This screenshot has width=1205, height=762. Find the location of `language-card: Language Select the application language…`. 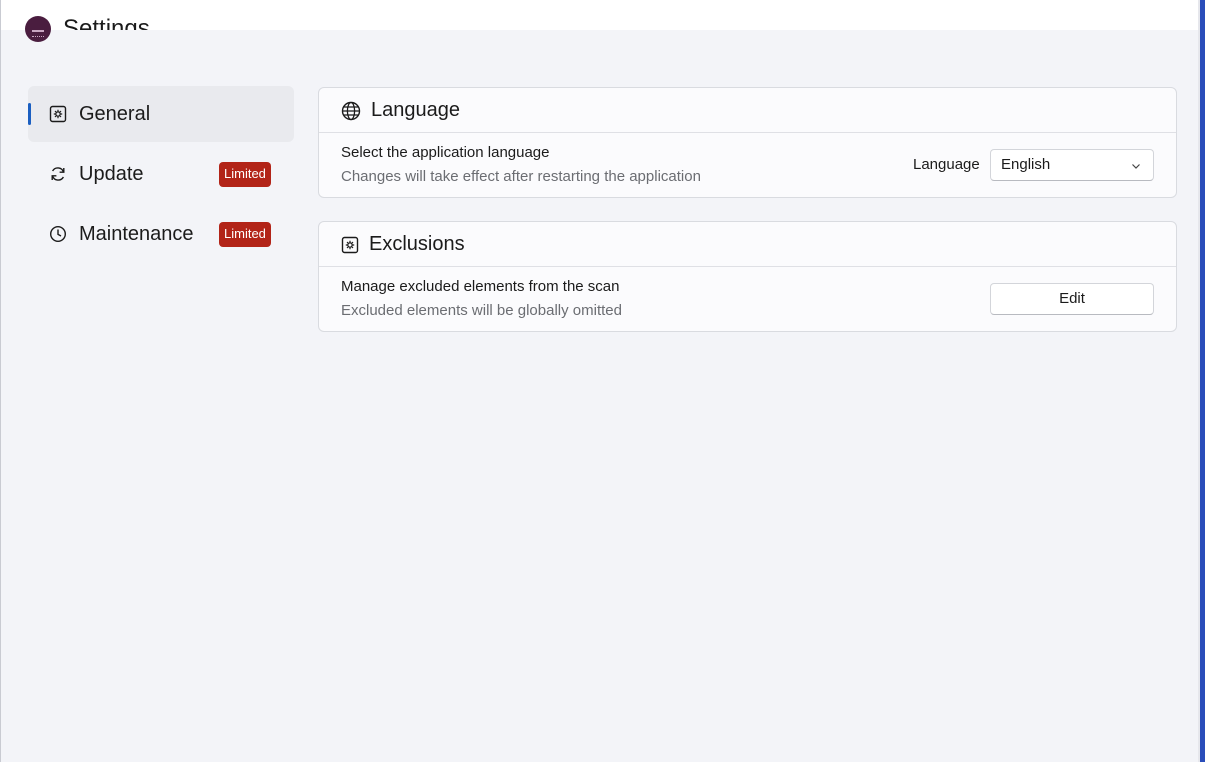

language-card: Language Select the application language… is located at coordinates (747, 142).